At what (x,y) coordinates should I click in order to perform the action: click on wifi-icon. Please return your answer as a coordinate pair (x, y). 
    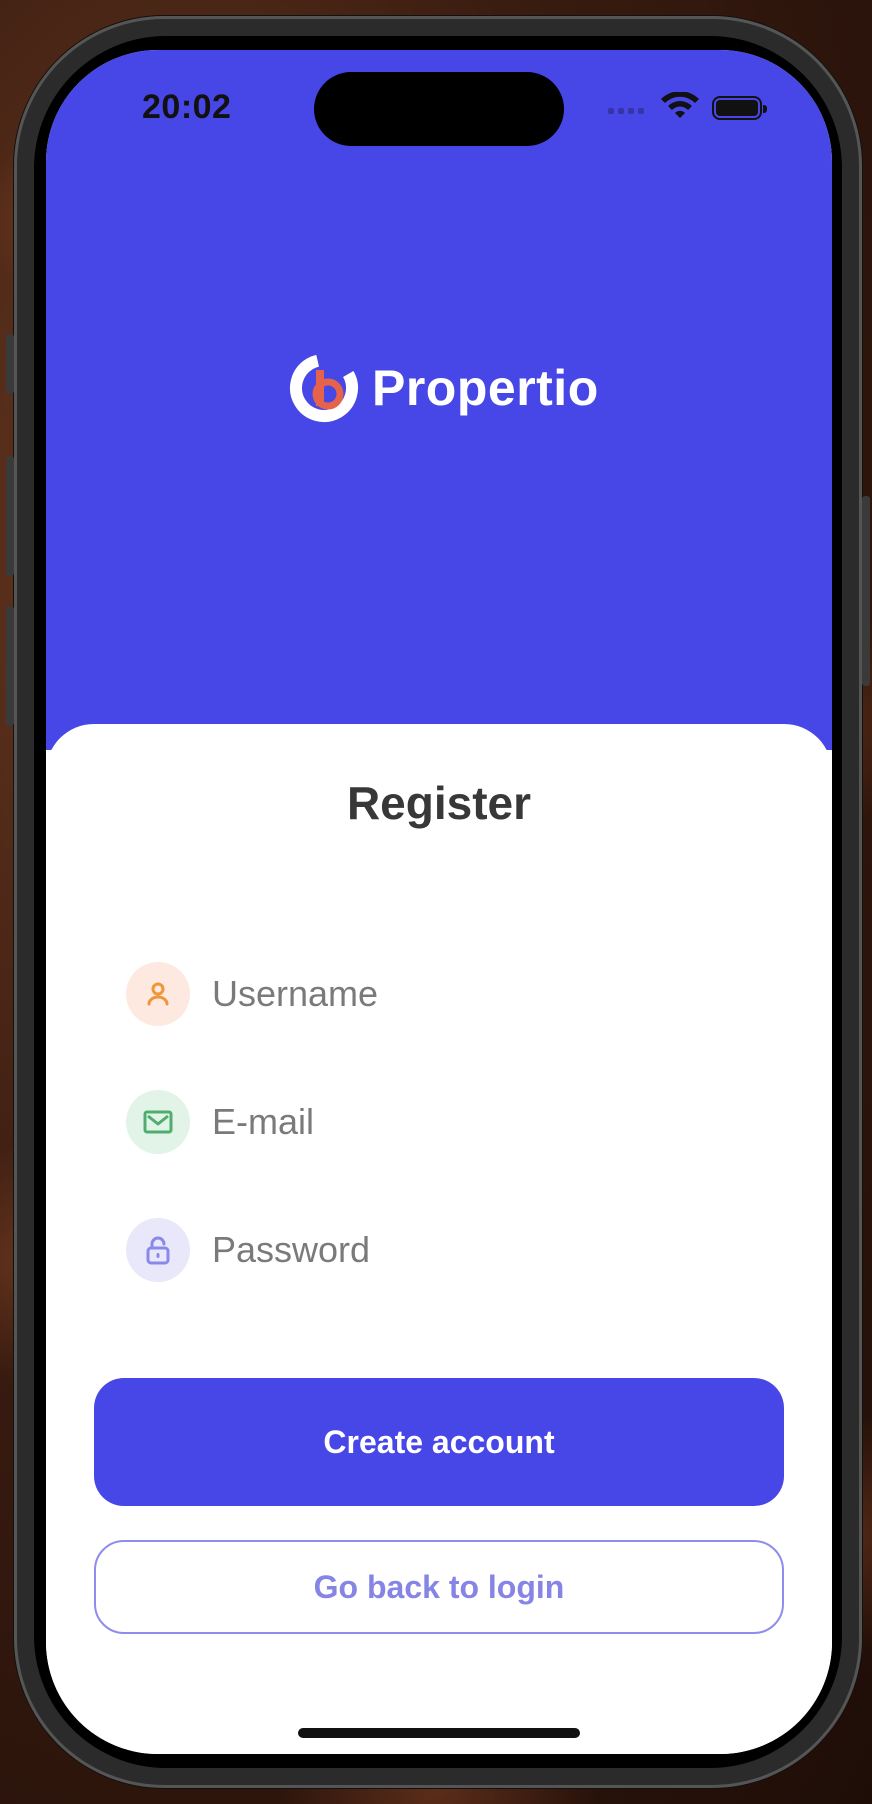
    Looking at the image, I should click on (680, 105).